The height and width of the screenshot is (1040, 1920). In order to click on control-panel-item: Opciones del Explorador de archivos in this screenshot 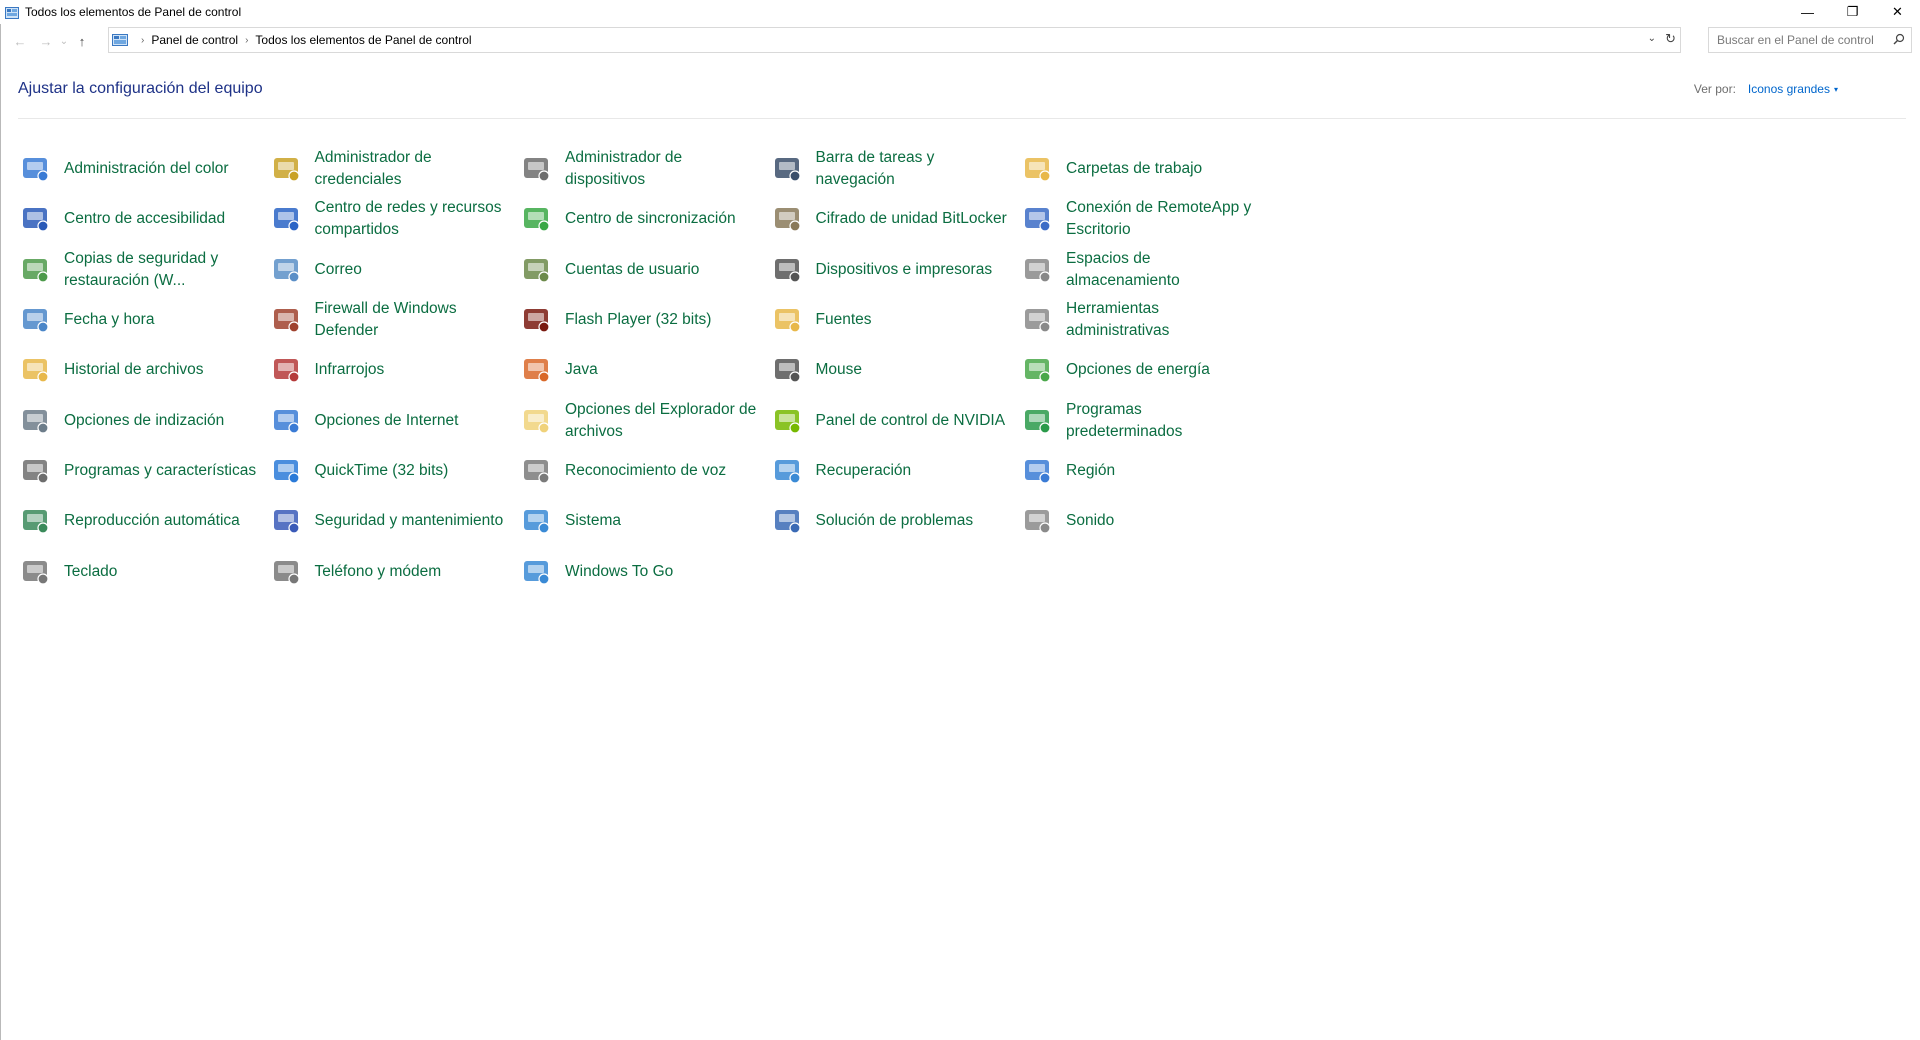, I will do `click(644, 420)`.